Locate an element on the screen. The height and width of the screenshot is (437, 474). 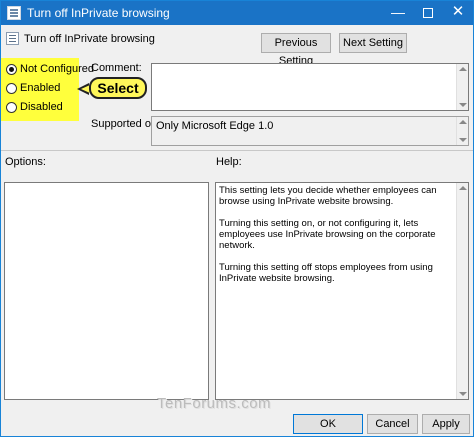
supported-on-label: Supported on: is located at coordinates (126, 124).